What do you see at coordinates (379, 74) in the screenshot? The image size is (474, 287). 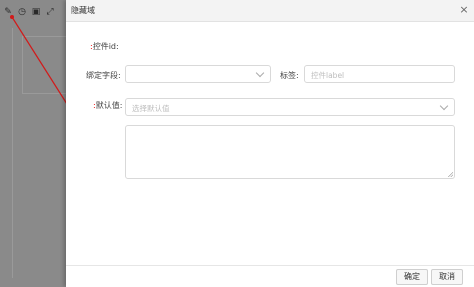 I see `label-input: 控件label` at bounding box center [379, 74].